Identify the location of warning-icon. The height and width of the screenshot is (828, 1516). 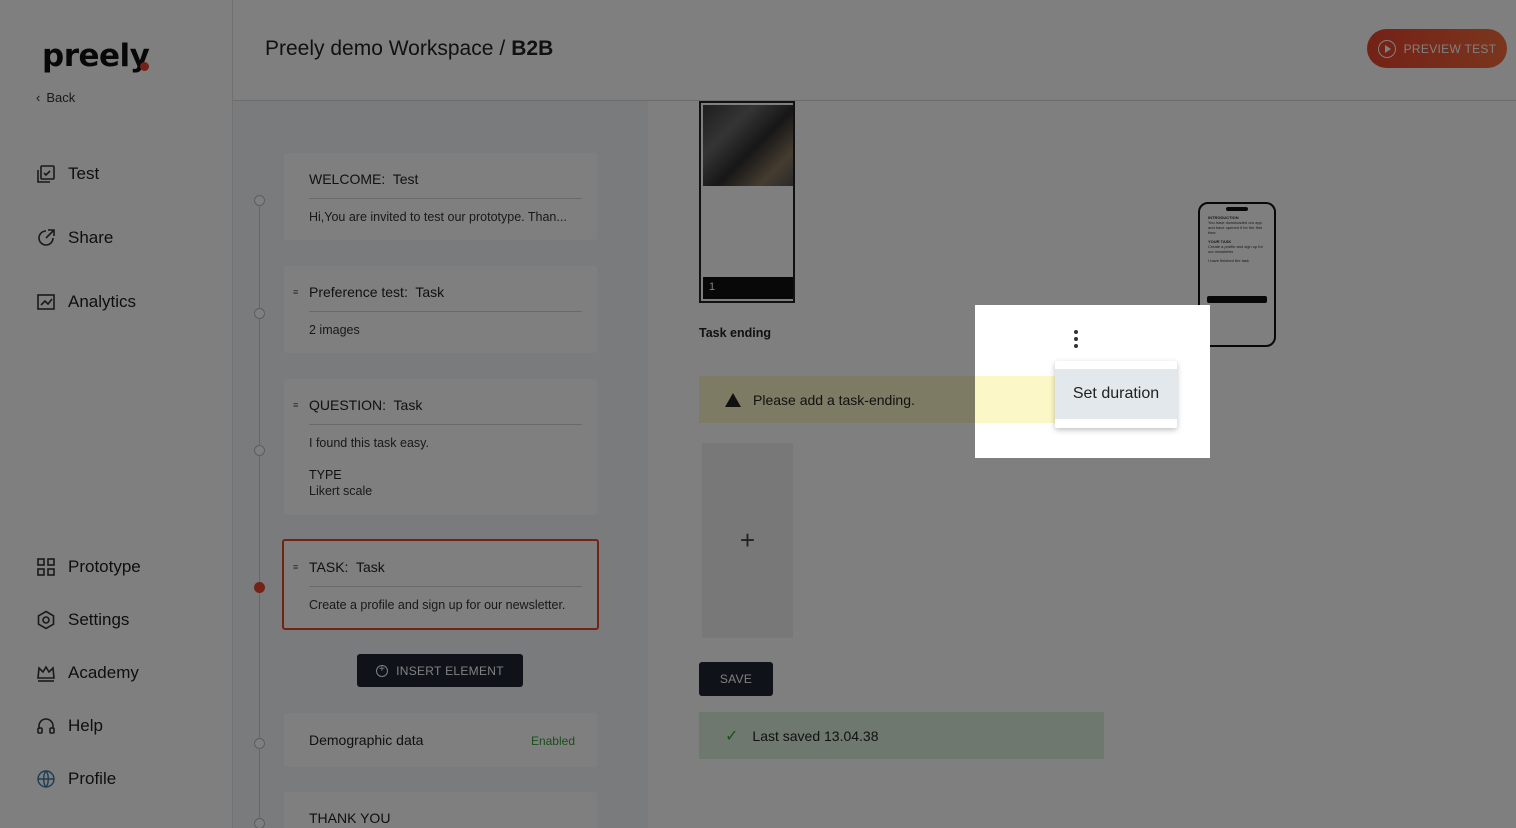
(733, 399).